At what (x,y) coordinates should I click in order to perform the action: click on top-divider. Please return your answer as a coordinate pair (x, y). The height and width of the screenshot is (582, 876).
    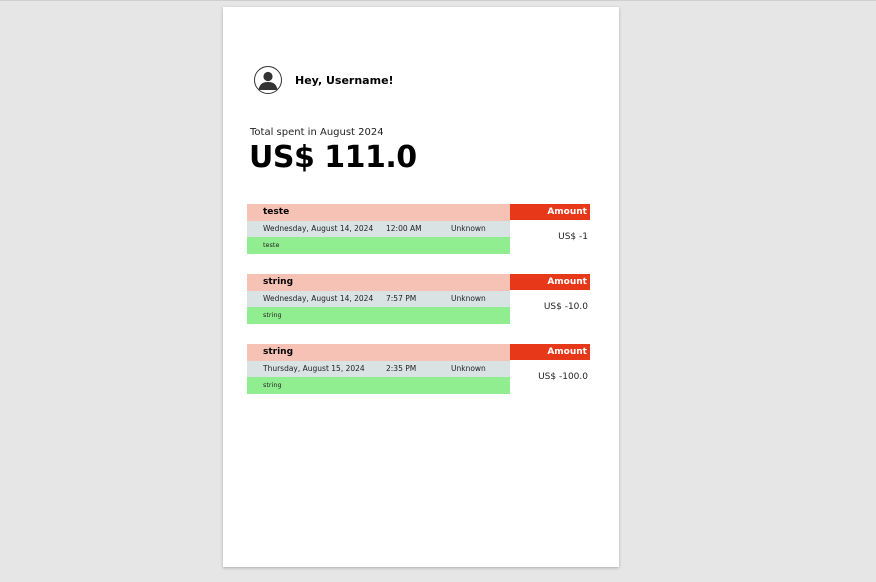
    Looking at the image, I should click on (438, 0).